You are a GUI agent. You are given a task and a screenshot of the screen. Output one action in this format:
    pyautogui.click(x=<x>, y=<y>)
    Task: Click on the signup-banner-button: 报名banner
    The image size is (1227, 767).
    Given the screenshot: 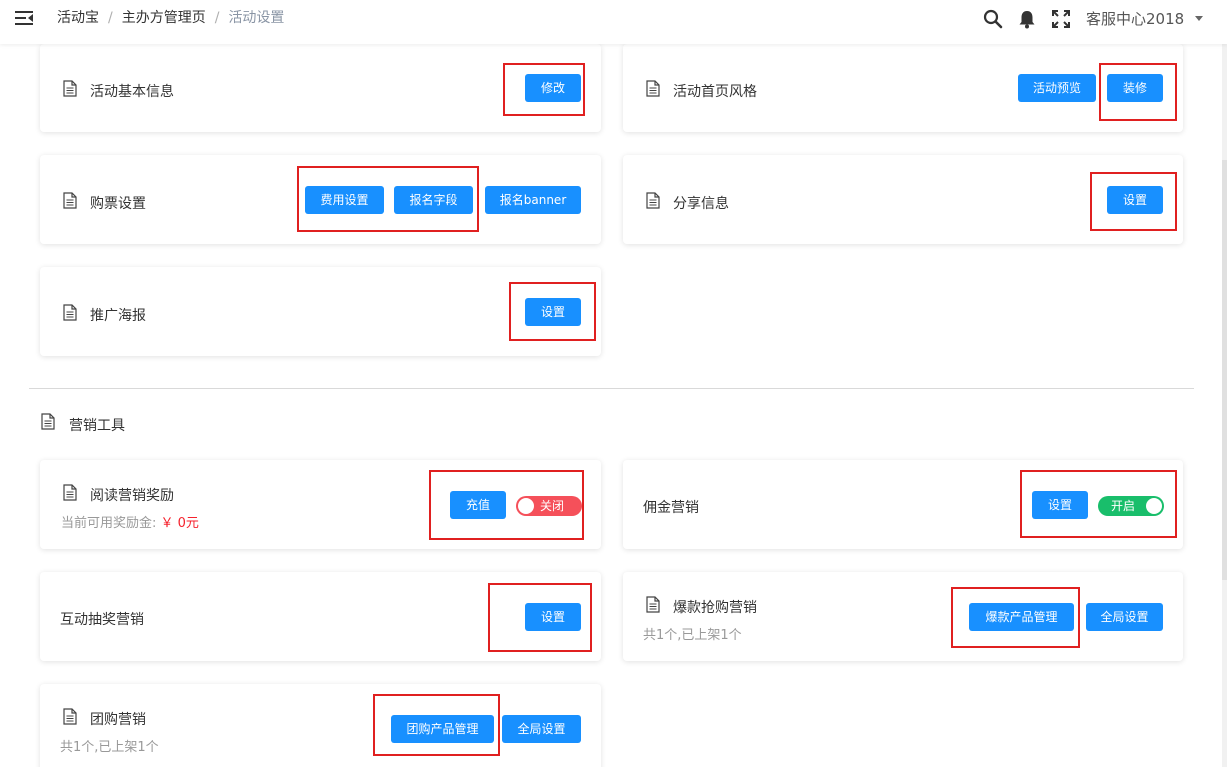 What is the action you would take?
    pyautogui.click(x=533, y=200)
    